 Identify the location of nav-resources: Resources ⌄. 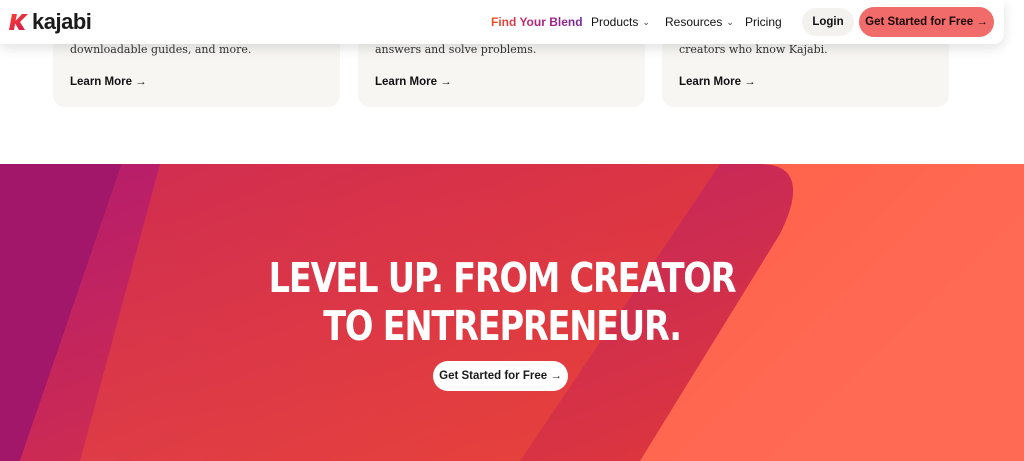
(699, 22).